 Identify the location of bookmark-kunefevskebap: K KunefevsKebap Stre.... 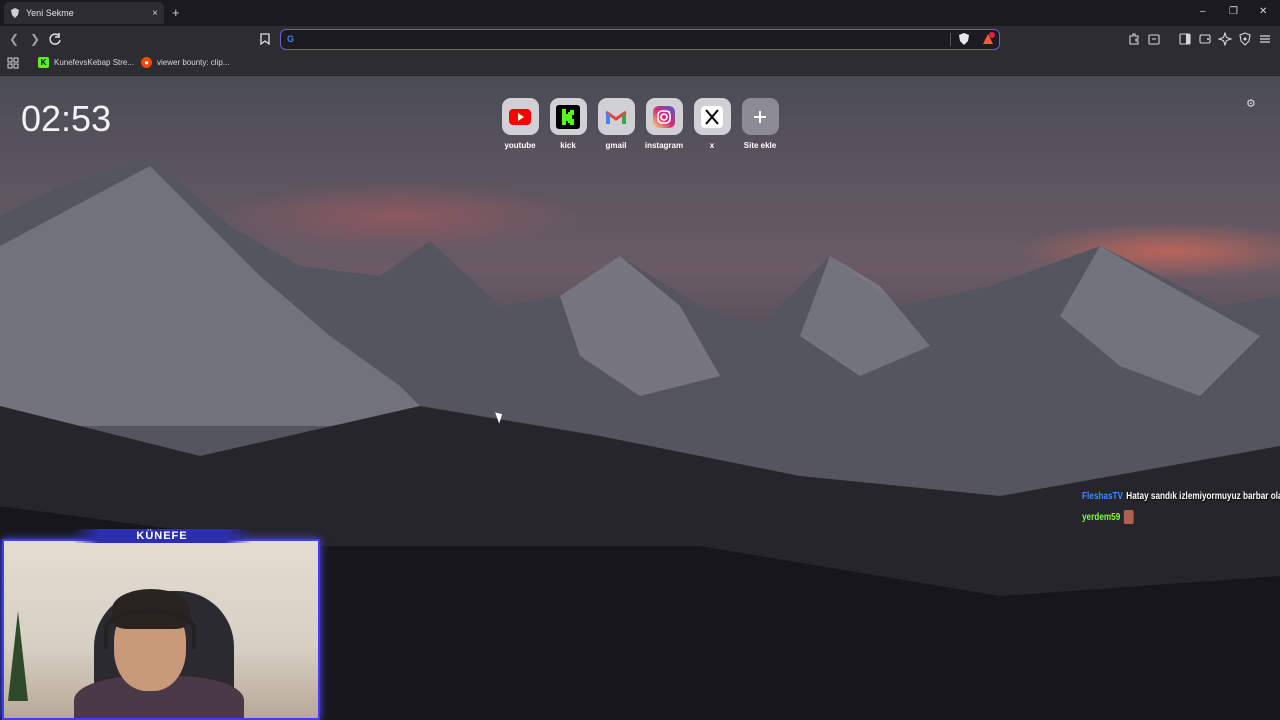
(86, 62).